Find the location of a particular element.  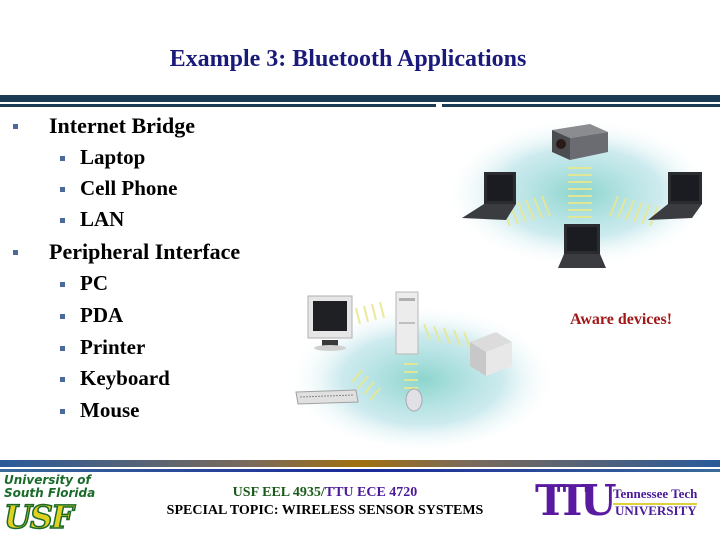

sub-bullet: LAN is located at coordinates (92, 219).